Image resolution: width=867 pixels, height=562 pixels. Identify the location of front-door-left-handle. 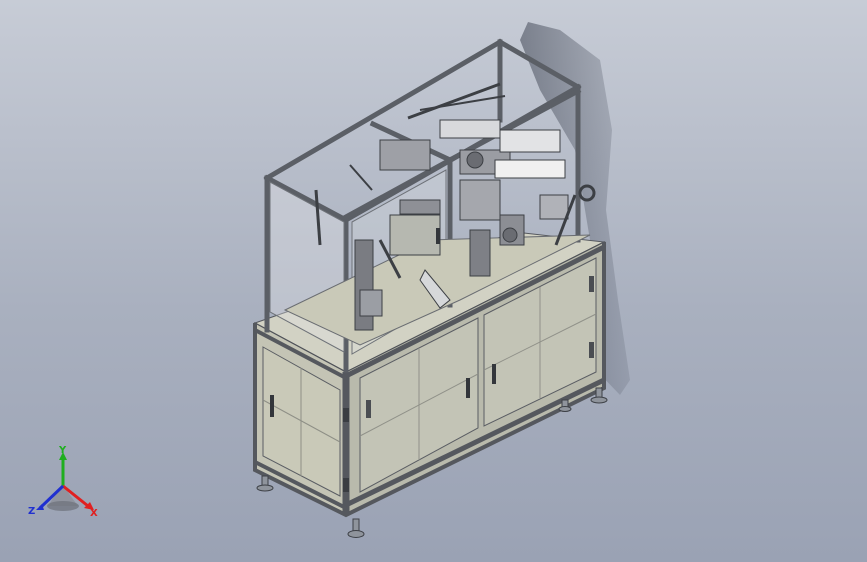
(468, 388).